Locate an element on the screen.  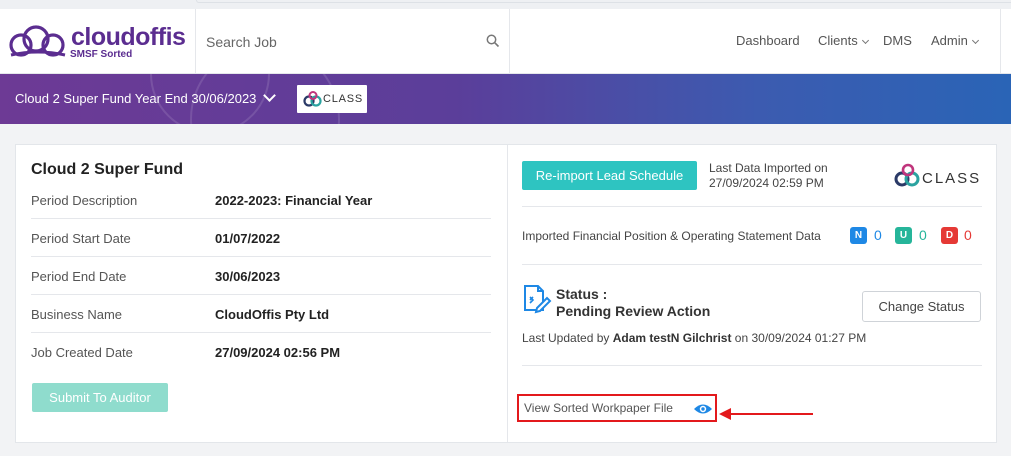
nav-clients-label: Clients is located at coordinates (838, 40).